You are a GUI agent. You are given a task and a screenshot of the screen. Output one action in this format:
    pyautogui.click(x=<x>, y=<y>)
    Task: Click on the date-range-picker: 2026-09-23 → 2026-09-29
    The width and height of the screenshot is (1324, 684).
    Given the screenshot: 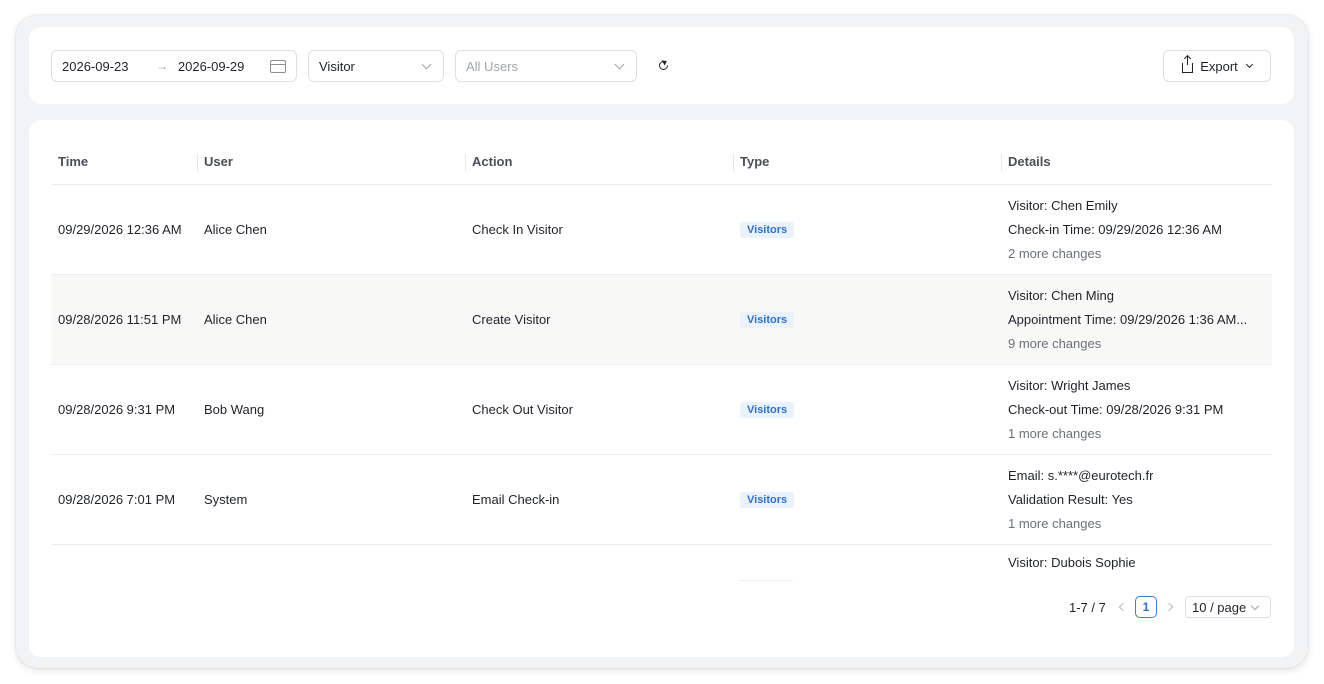 What is the action you would take?
    pyautogui.click(x=174, y=66)
    